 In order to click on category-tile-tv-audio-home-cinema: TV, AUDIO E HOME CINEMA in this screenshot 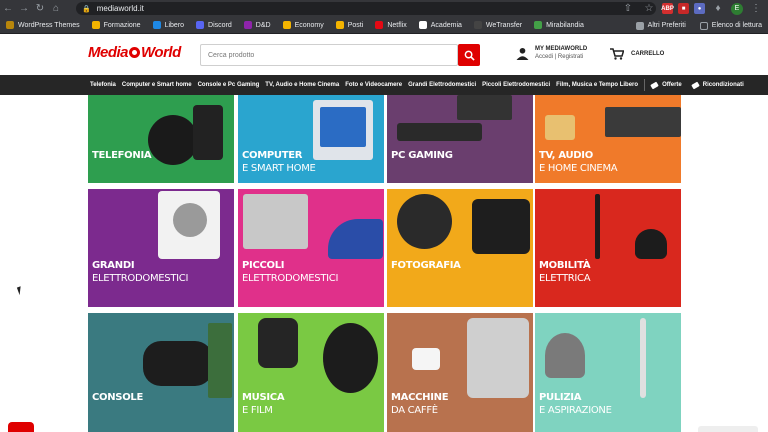, I will do `click(608, 139)`.